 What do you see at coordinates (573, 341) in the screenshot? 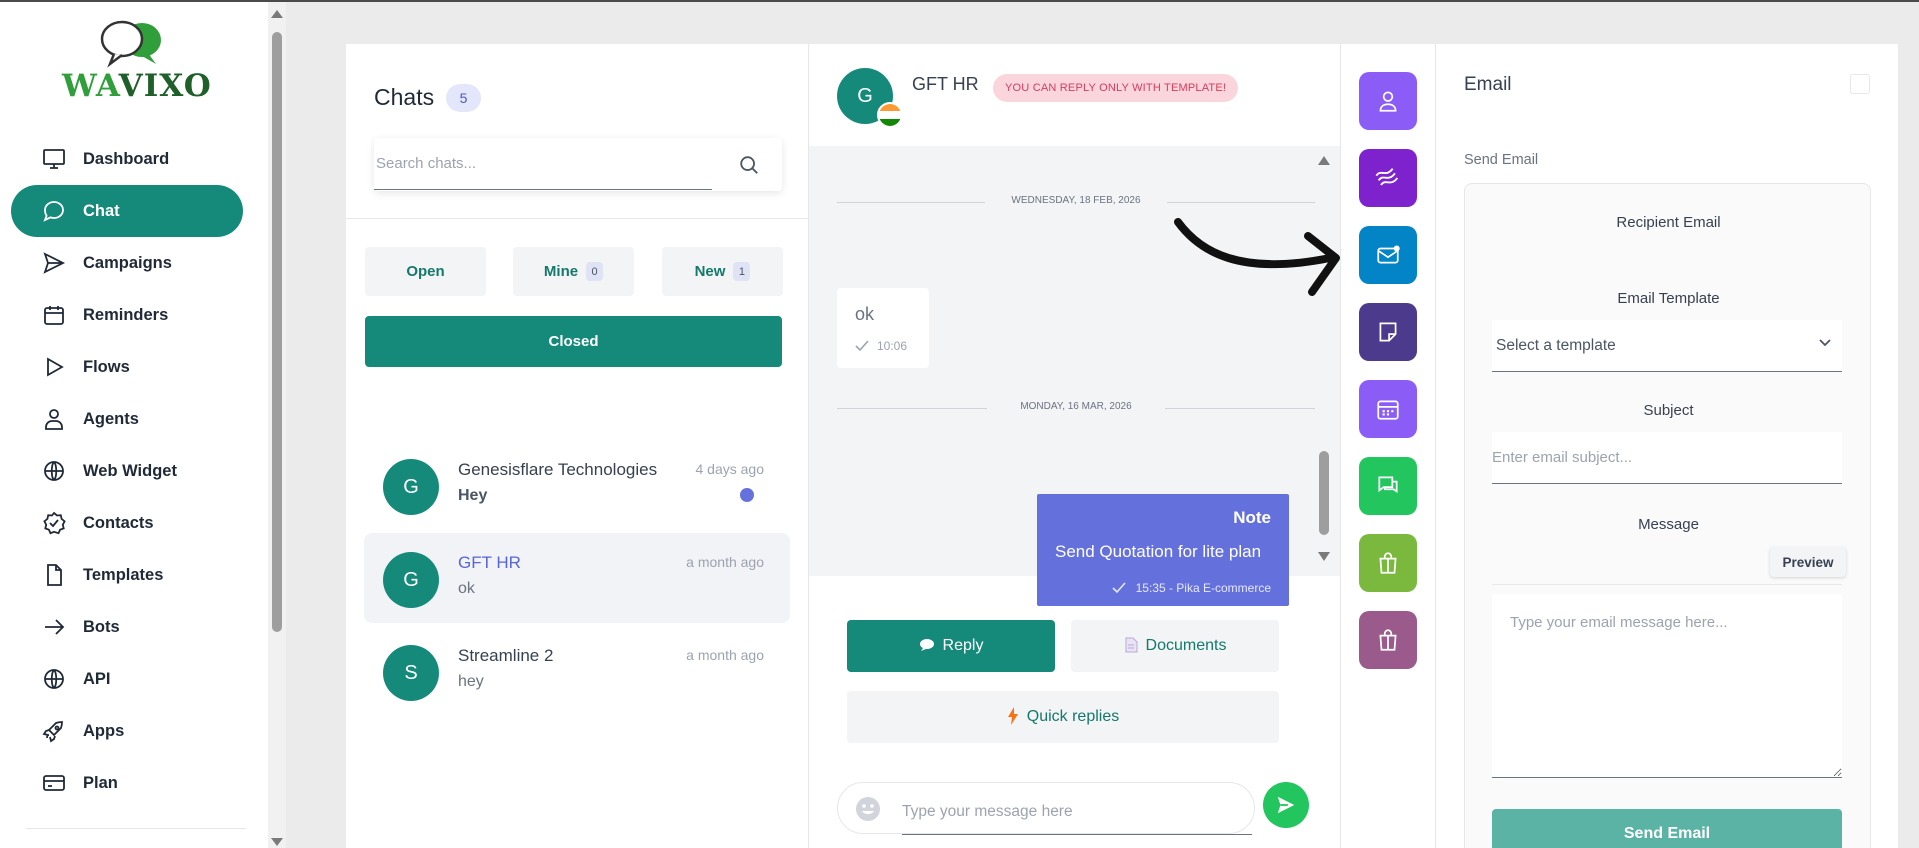
I see `filter-closed-button: Closed` at bounding box center [573, 341].